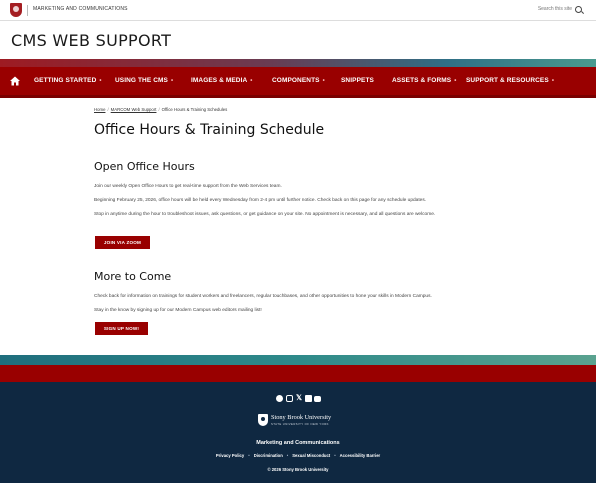 The height and width of the screenshot is (483, 596). Describe the element at coordinates (144, 80) in the screenshot. I see `nav-item-using-the-cms: USING THE CMS •` at that location.